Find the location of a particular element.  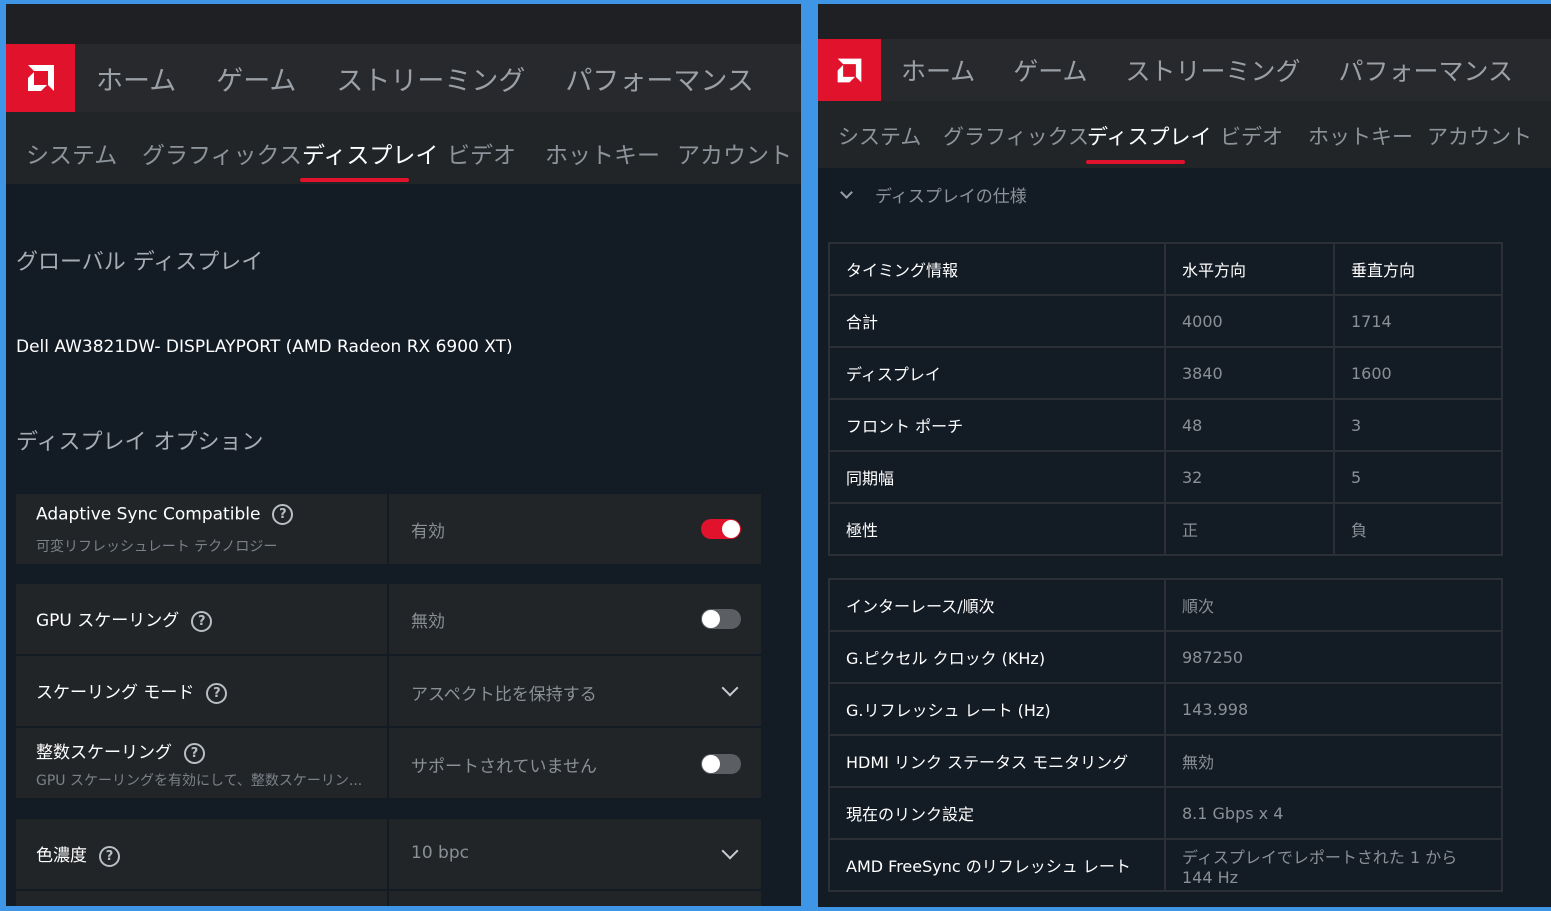

adaptive-sync-sub: 可変リフレッシュレート テクノロジー is located at coordinates (157, 547).